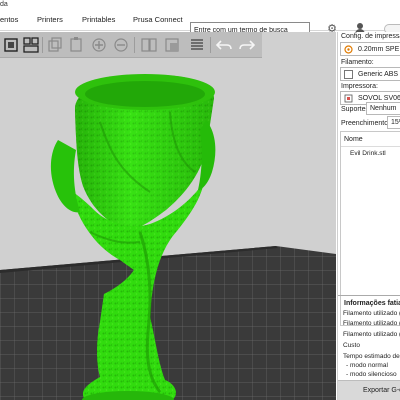 The image size is (400, 400). I want to click on gear-icon, so click(348, 49).